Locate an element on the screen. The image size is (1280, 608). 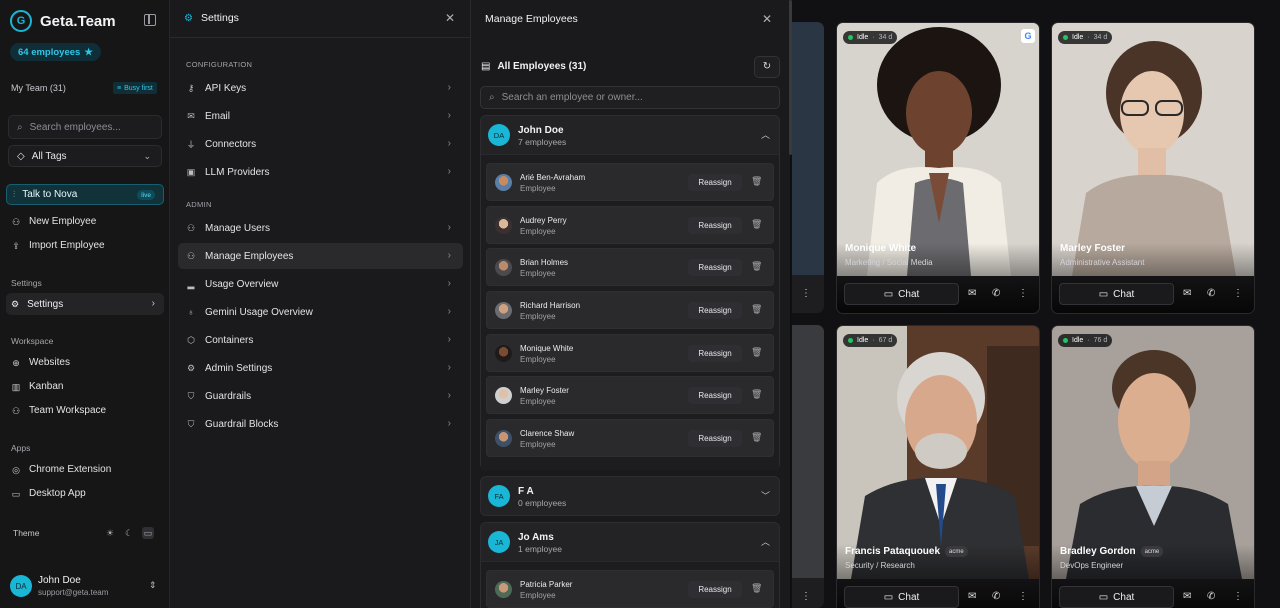
new-employee-button: ⚇ New Employee is located at coordinates (53, 221).